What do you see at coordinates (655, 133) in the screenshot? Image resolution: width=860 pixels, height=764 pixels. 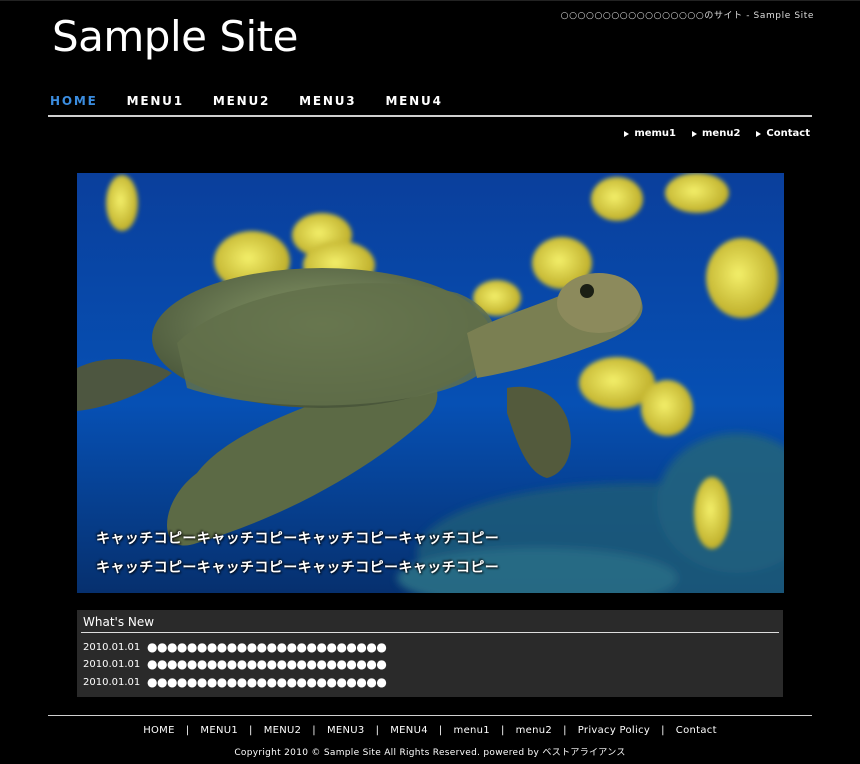 I see `subnav-label: memu1` at bounding box center [655, 133].